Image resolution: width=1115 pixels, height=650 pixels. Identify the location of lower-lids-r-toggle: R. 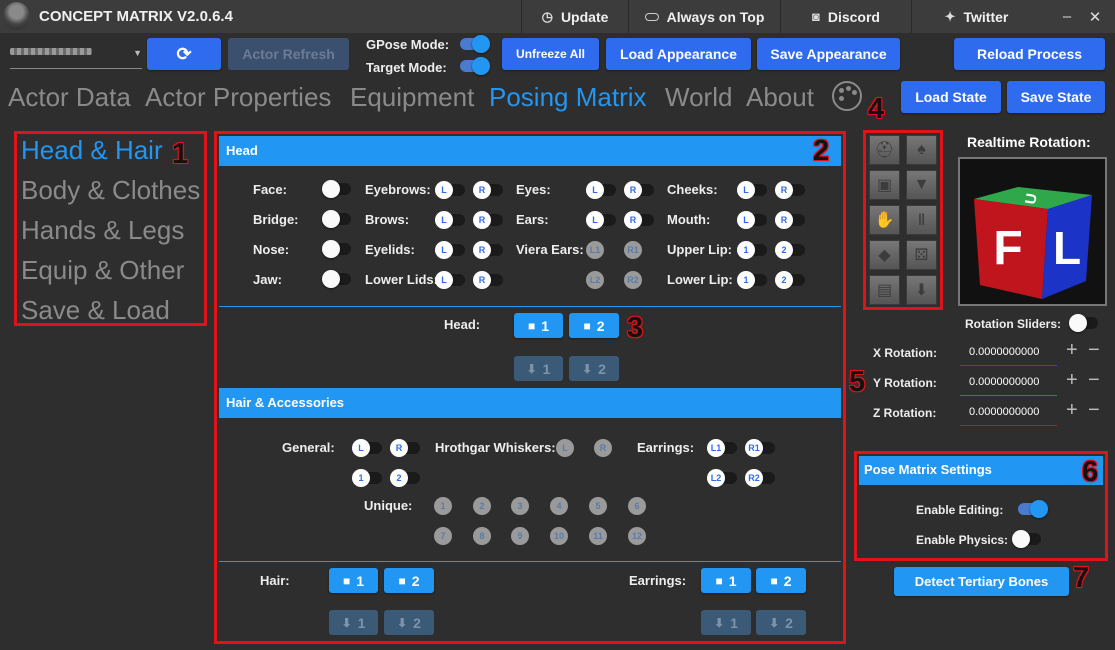
(490, 280).